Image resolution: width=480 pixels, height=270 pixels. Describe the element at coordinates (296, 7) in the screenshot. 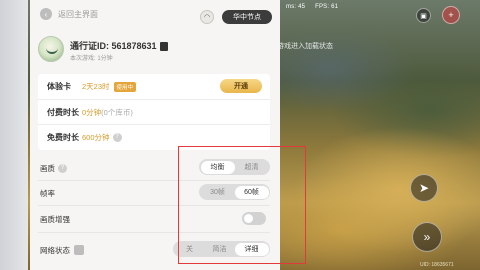

I see `ping-readout: ms: 45` at that location.